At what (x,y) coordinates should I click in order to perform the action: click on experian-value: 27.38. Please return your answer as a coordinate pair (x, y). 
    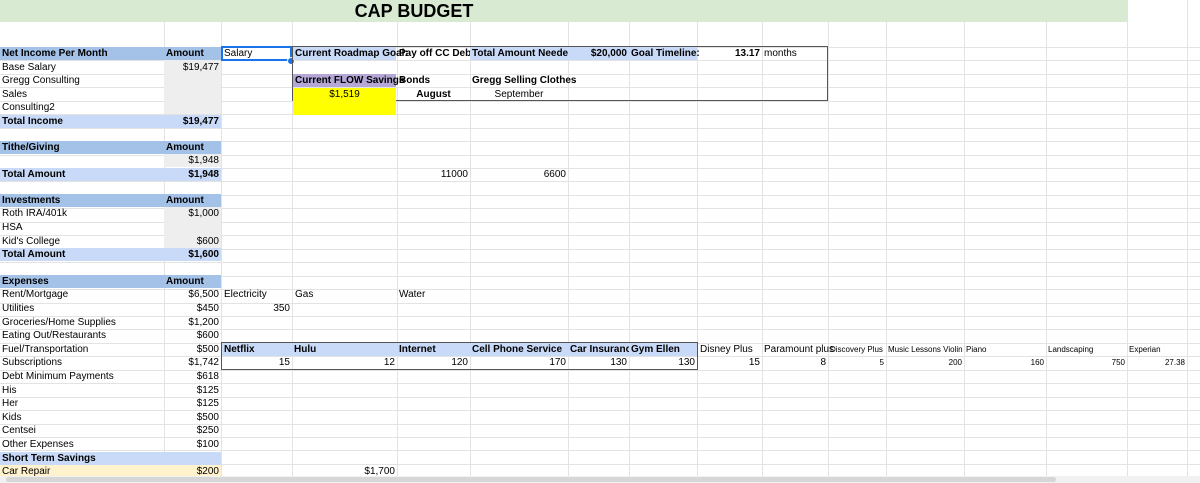
    Looking at the image, I should click on (1157, 362).